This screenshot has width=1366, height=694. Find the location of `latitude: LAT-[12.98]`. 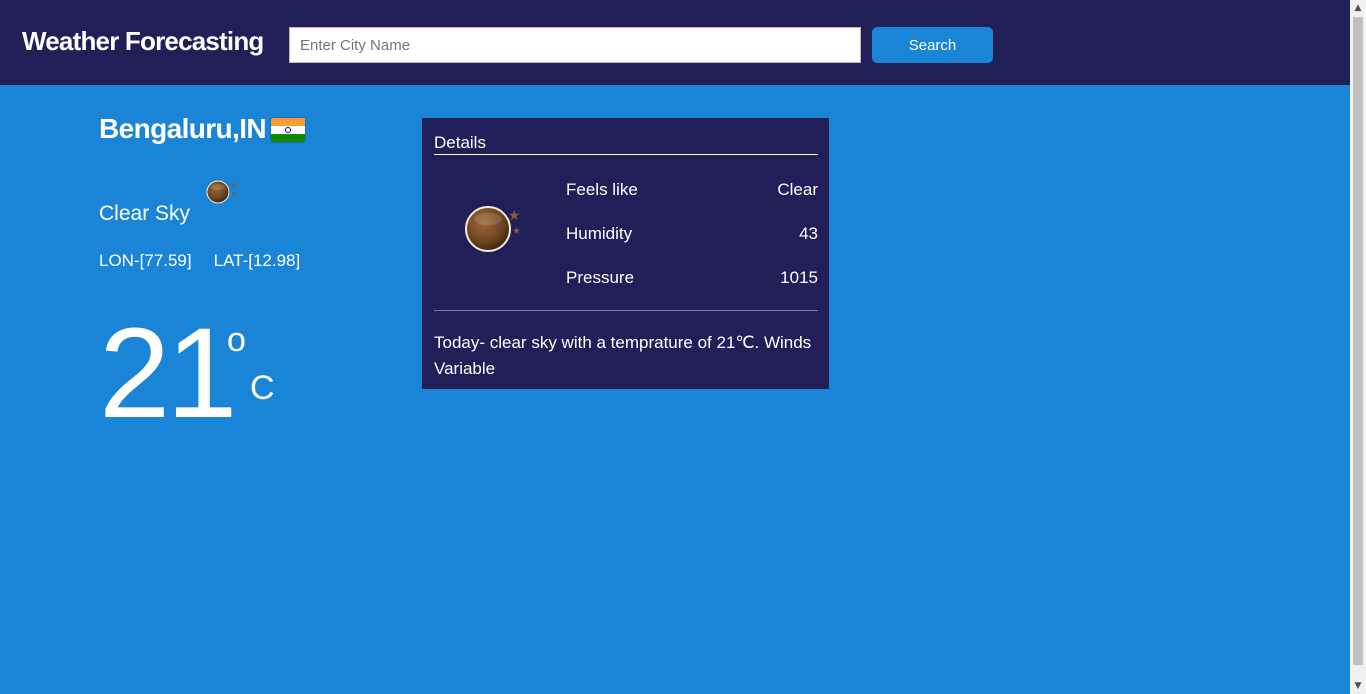

latitude: LAT-[12.98] is located at coordinates (257, 260).